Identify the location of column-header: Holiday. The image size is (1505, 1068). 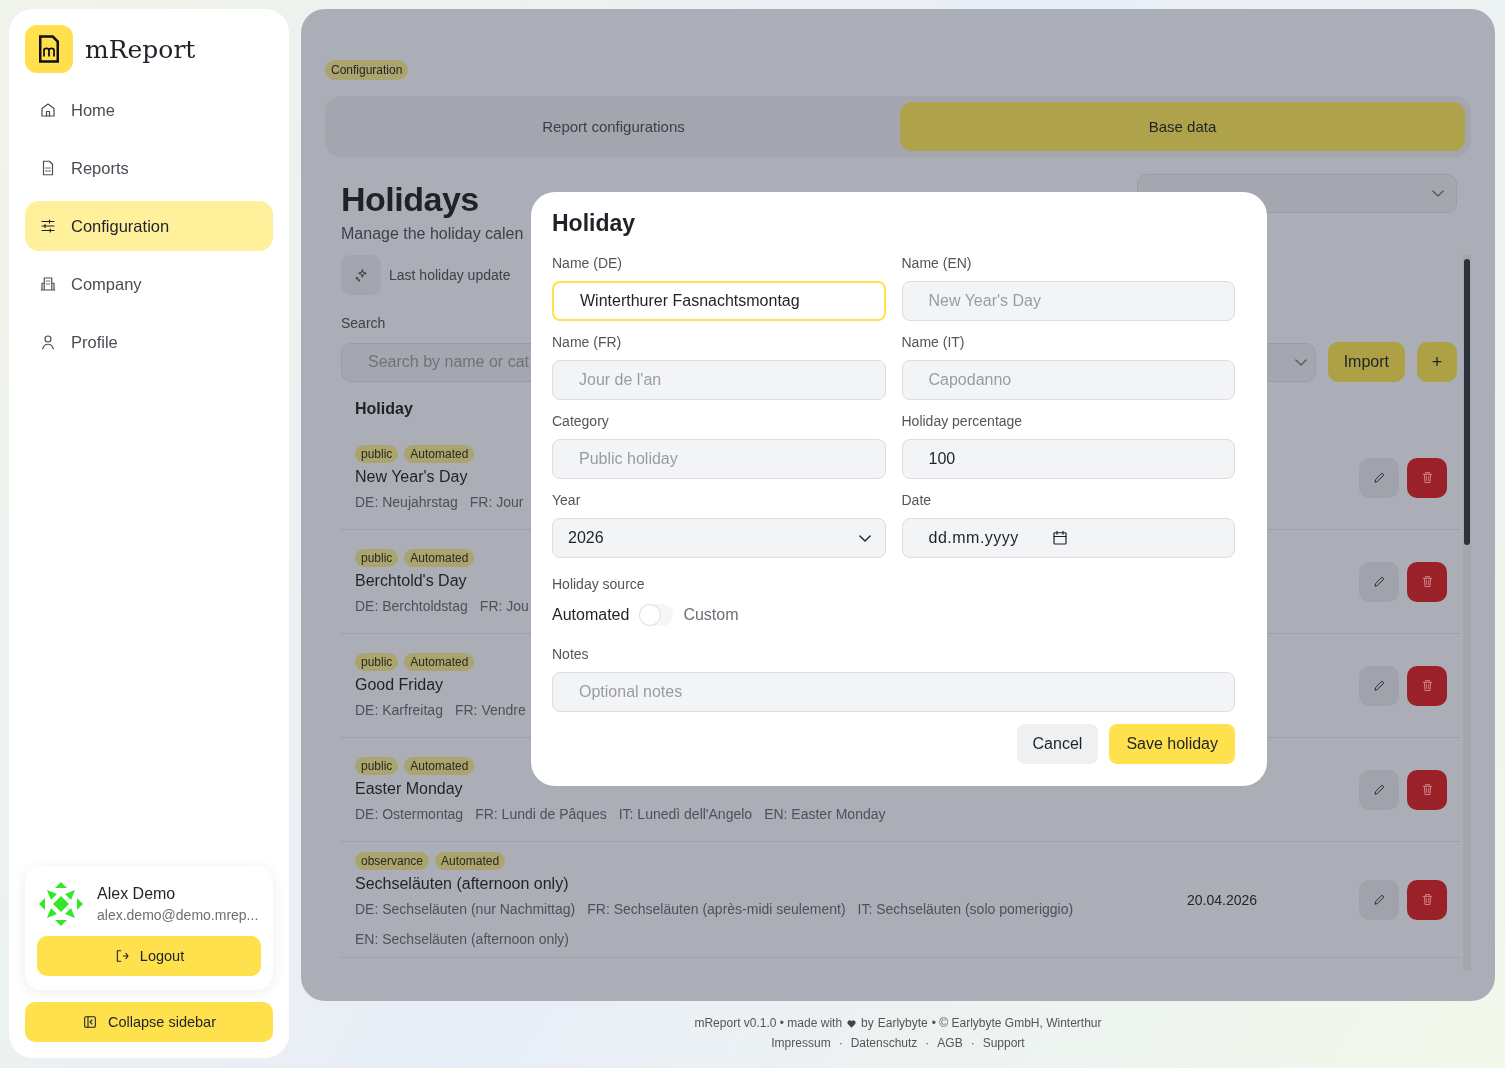
(384, 409).